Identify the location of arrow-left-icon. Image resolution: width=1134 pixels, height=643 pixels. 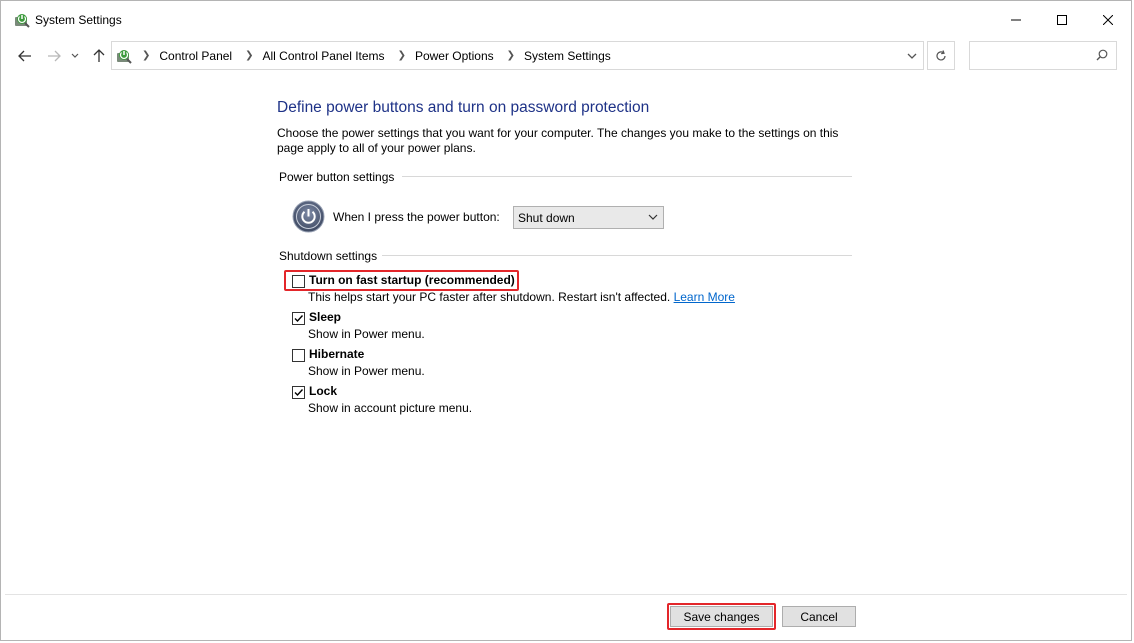
(24, 56).